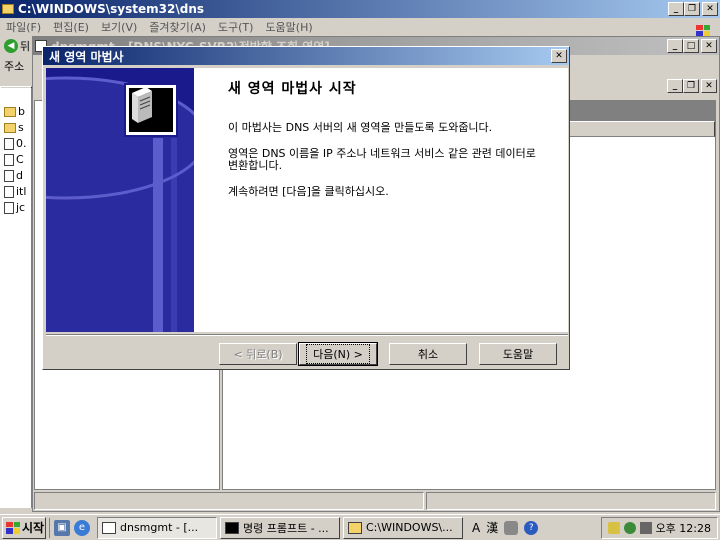  What do you see at coordinates (62, 527) in the screenshot?
I see `show-desktop-icon: ▣` at bounding box center [62, 527].